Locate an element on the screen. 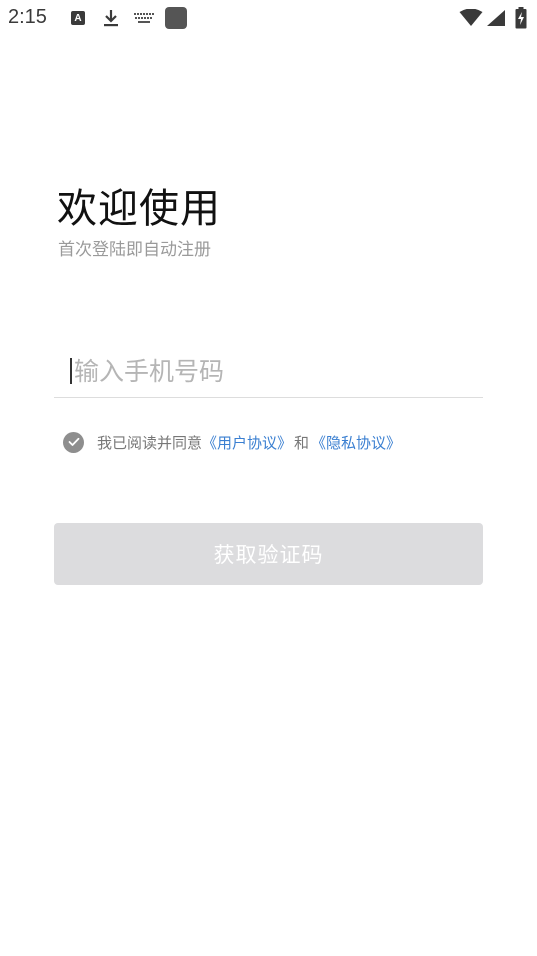  welcome-subtitle: 首次登陆即自动注册 is located at coordinates (134, 250).